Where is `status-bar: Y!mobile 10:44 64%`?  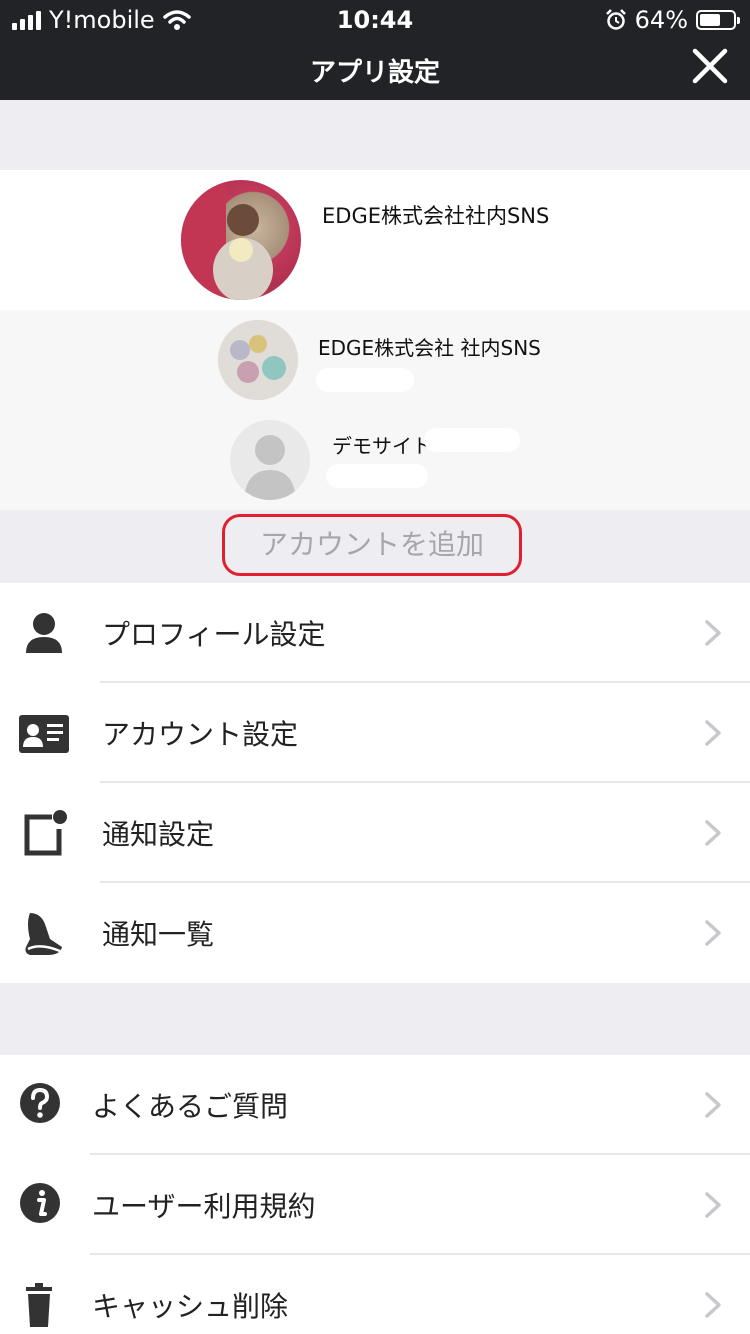 status-bar: Y!mobile 10:44 64% is located at coordinates (375, 20).